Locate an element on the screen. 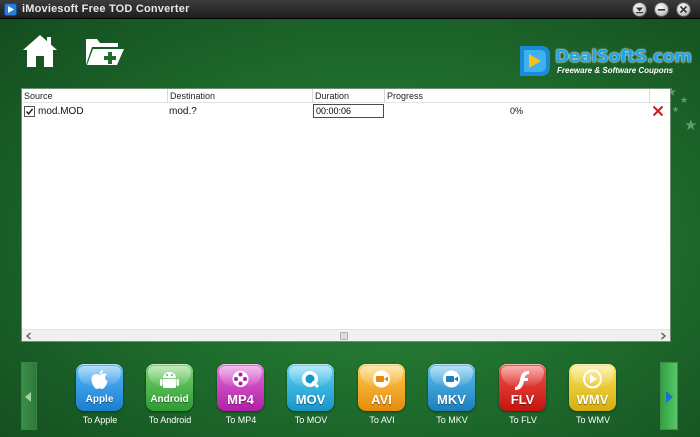 This screenshot has height=437, width=700. quicktime-icon is located at coordinates (311, 380).